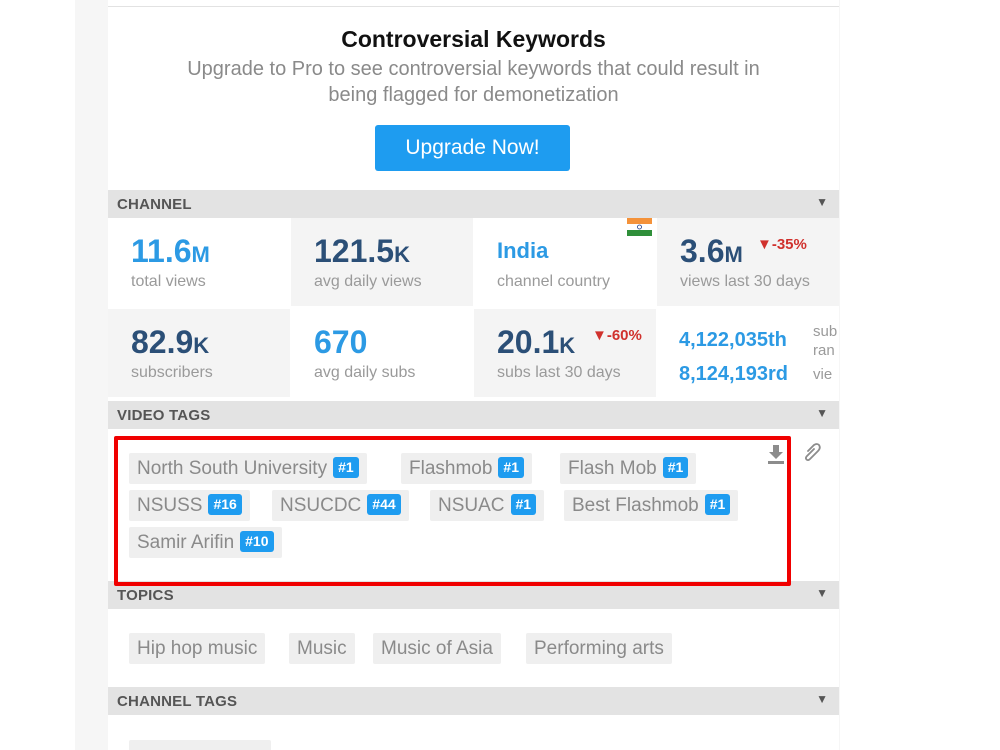  I want to click on stat-label: total views, so click(168, 281).